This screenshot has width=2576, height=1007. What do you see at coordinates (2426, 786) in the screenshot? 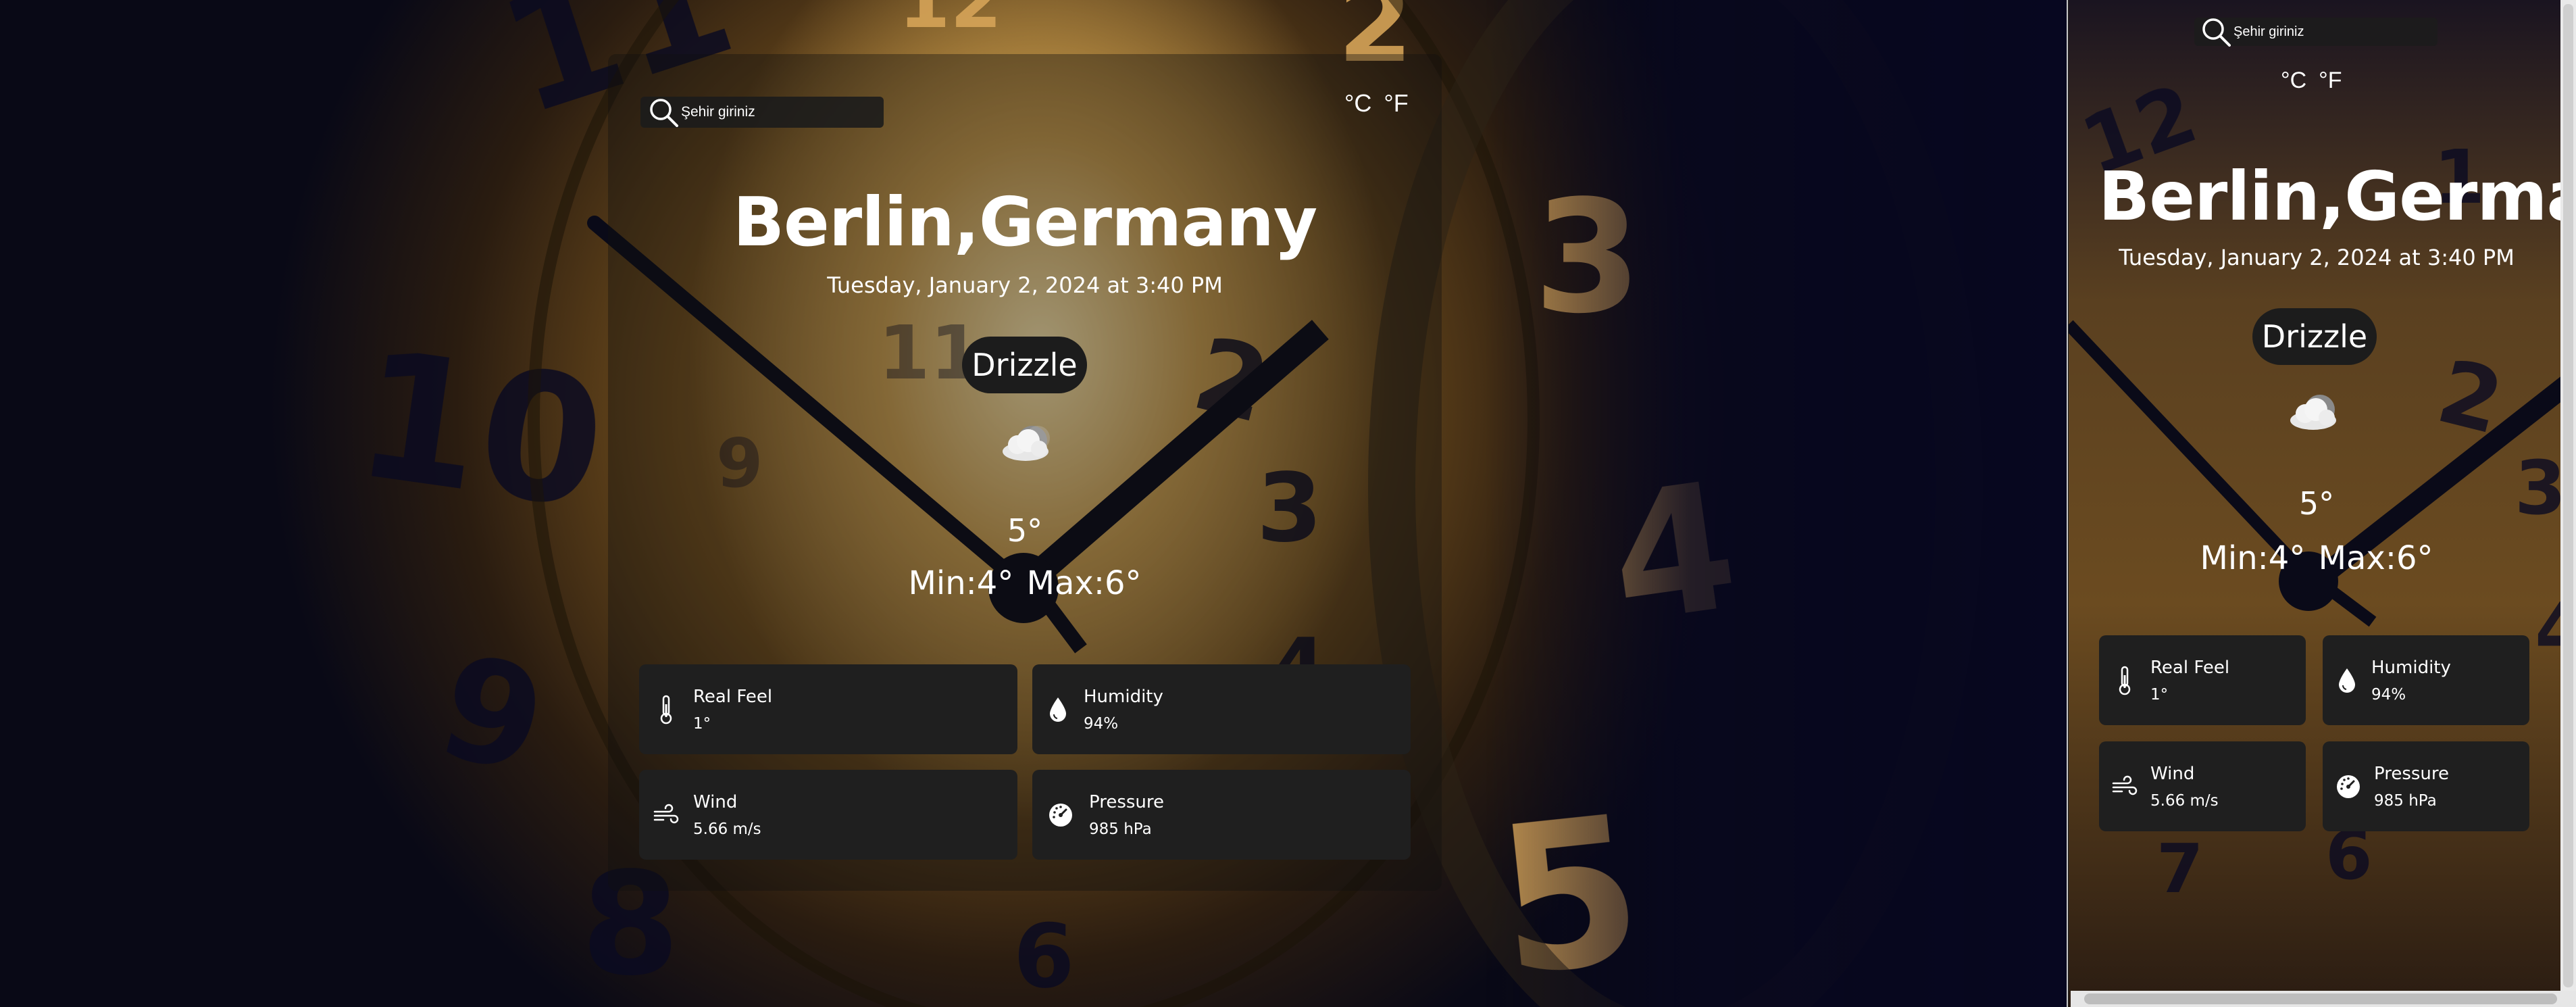
I see `mobile-pressure-tile: Pressure 985 hPa` at bounding box center [2426, 786].